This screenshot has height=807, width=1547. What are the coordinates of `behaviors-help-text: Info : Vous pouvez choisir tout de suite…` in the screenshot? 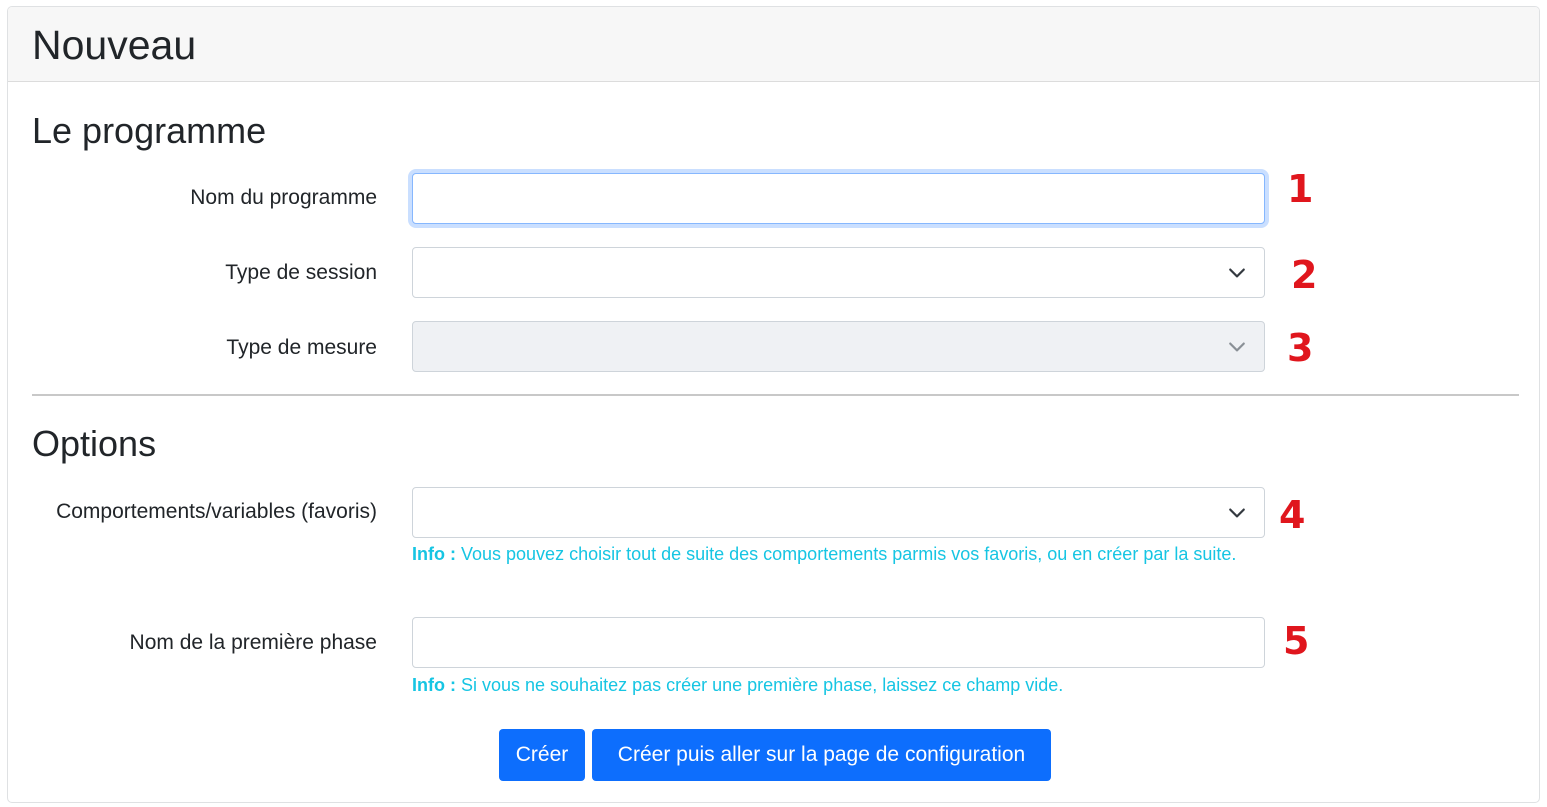 It's located at (837, 554).